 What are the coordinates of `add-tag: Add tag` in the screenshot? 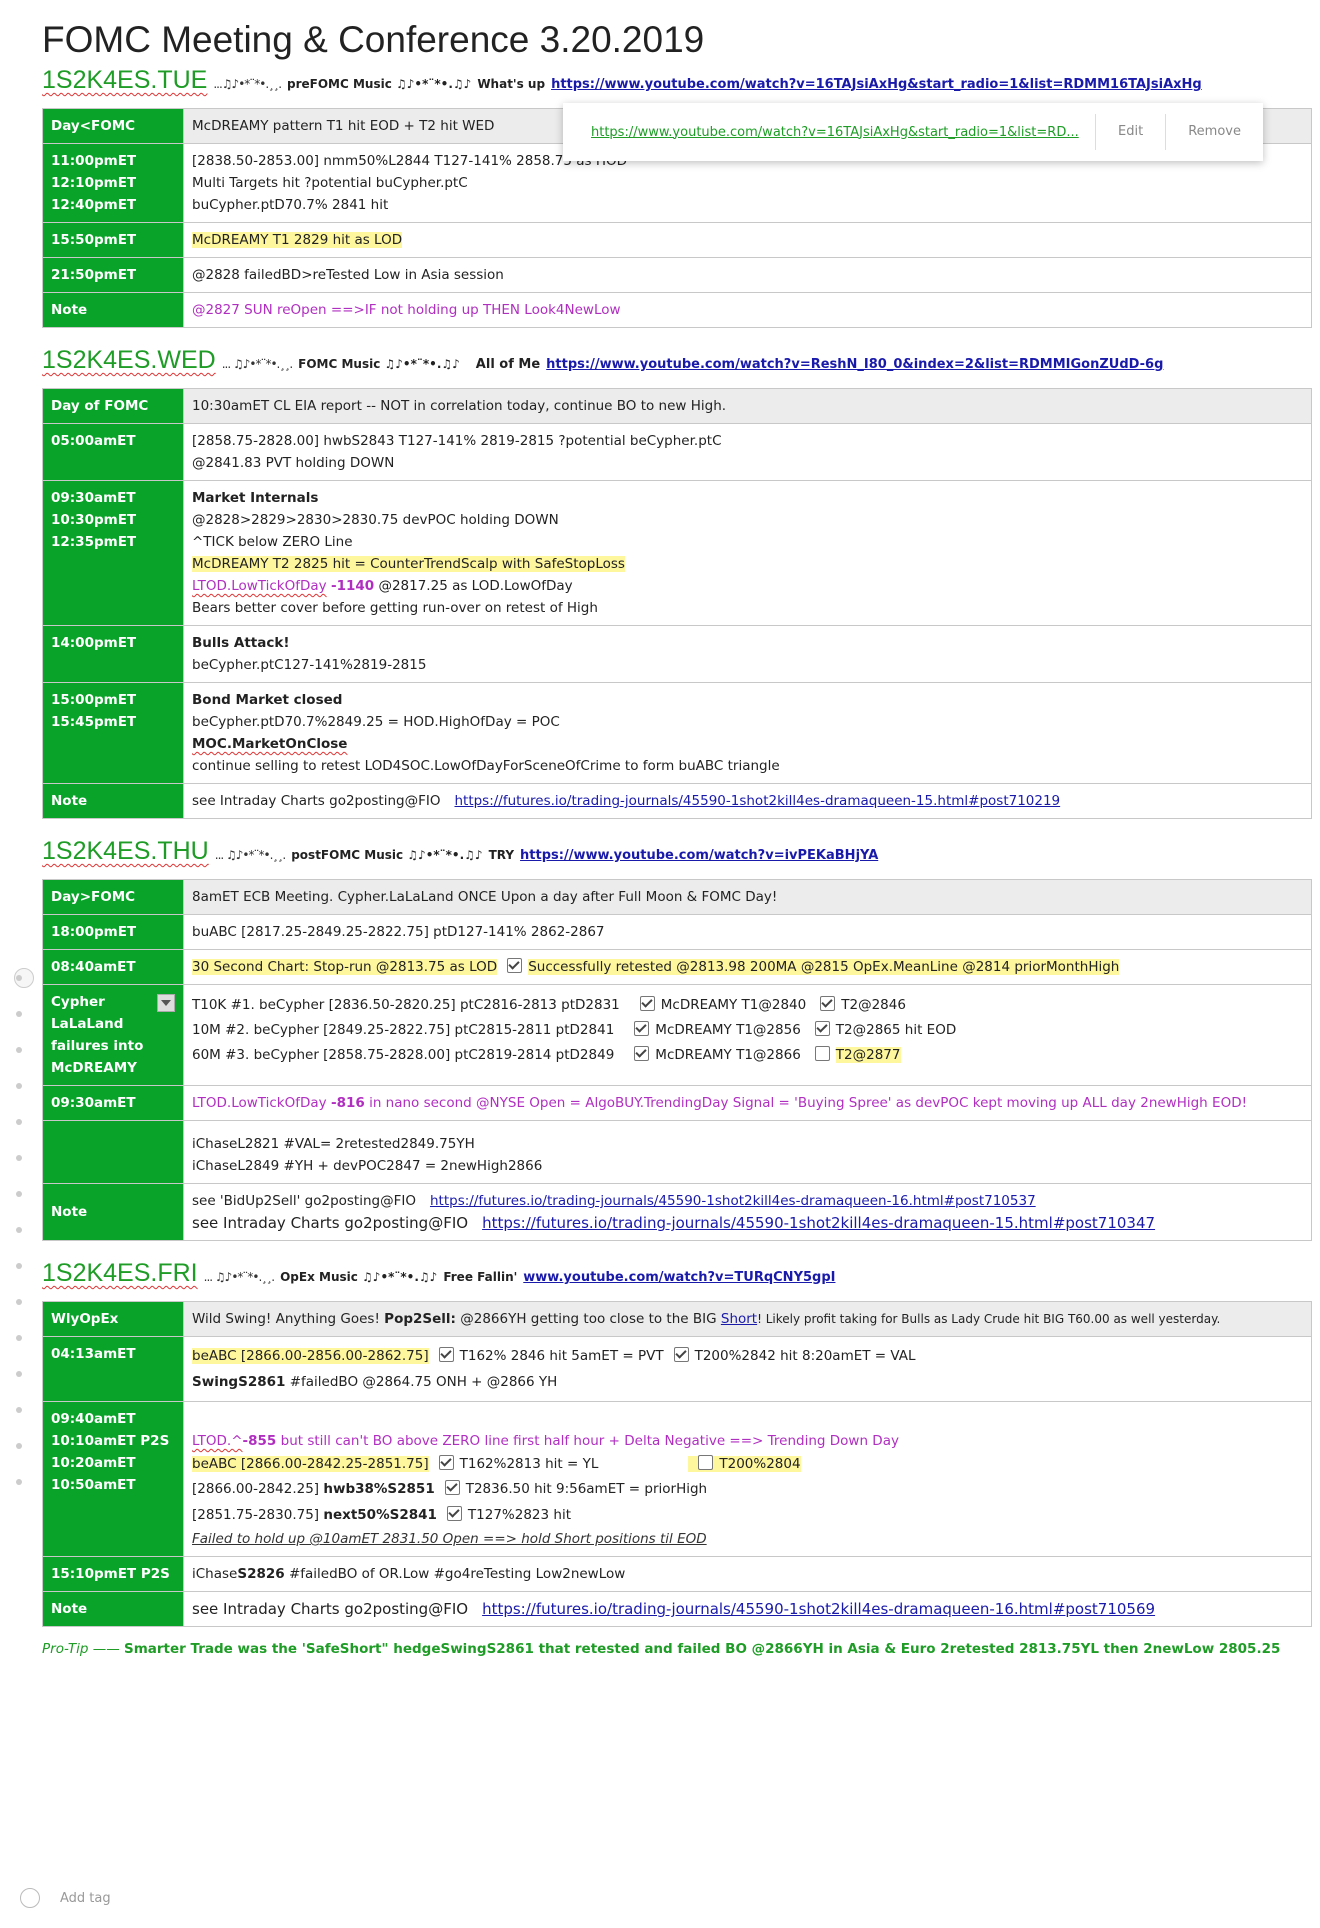 It's located at (65, 1898).